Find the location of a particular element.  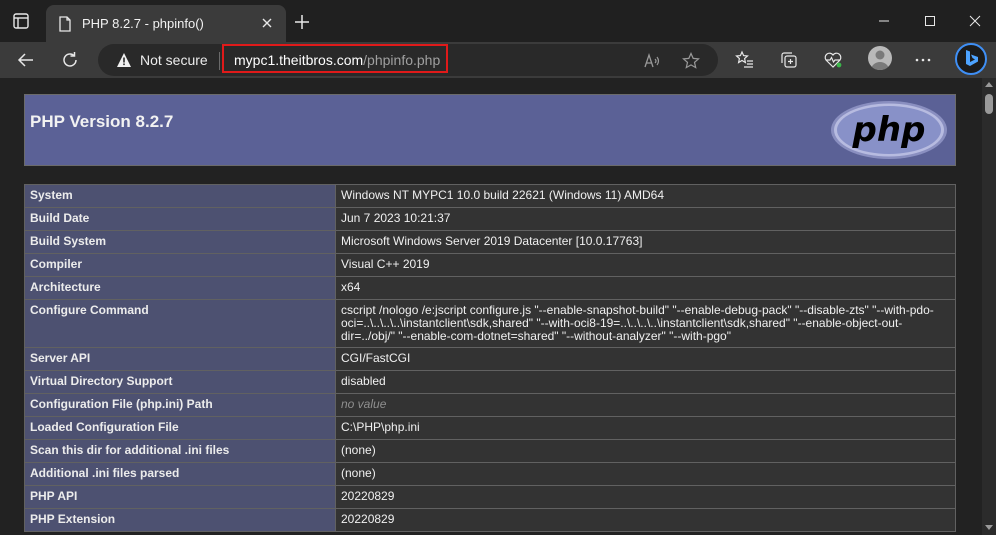

table-row: Architecture x64 is located at coordinates (490, 288).